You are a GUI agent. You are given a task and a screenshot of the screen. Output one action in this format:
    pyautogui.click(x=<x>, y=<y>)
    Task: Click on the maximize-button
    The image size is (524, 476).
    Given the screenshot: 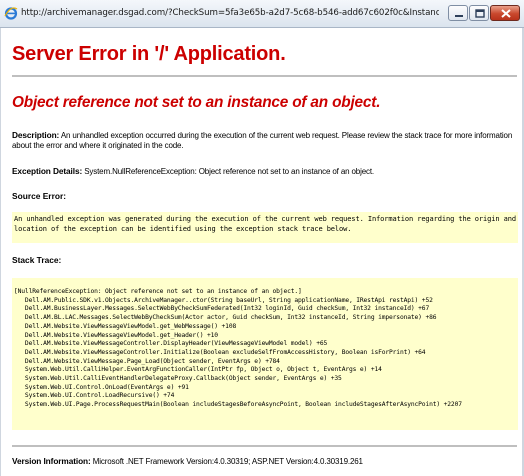 What is the action you would take?
    pyautogui.click(x=479, y=13)
    